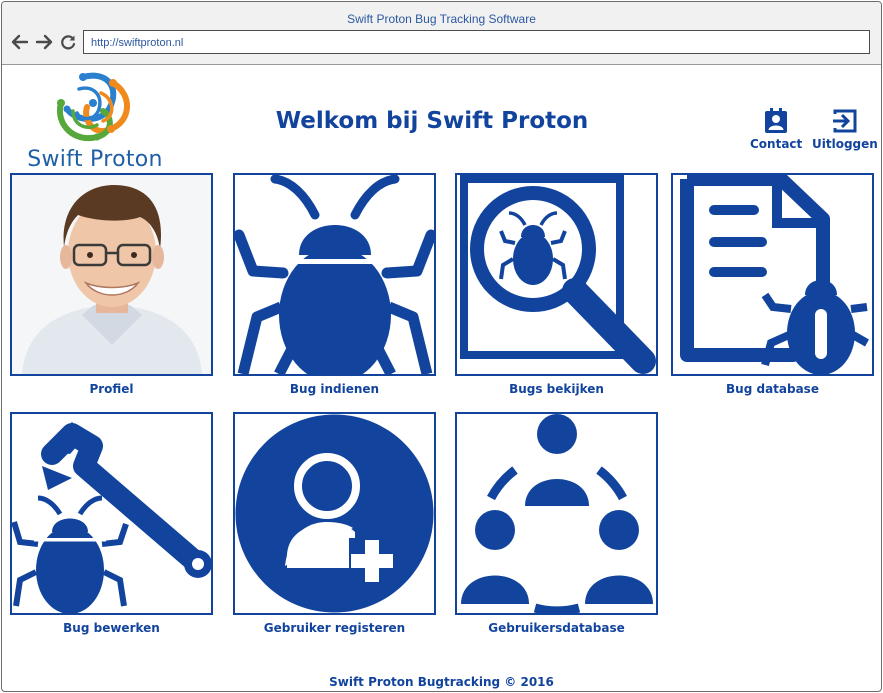  I want to click on tile-gebruiker-registeren: Gebruiker registeren, so click(334, 523).